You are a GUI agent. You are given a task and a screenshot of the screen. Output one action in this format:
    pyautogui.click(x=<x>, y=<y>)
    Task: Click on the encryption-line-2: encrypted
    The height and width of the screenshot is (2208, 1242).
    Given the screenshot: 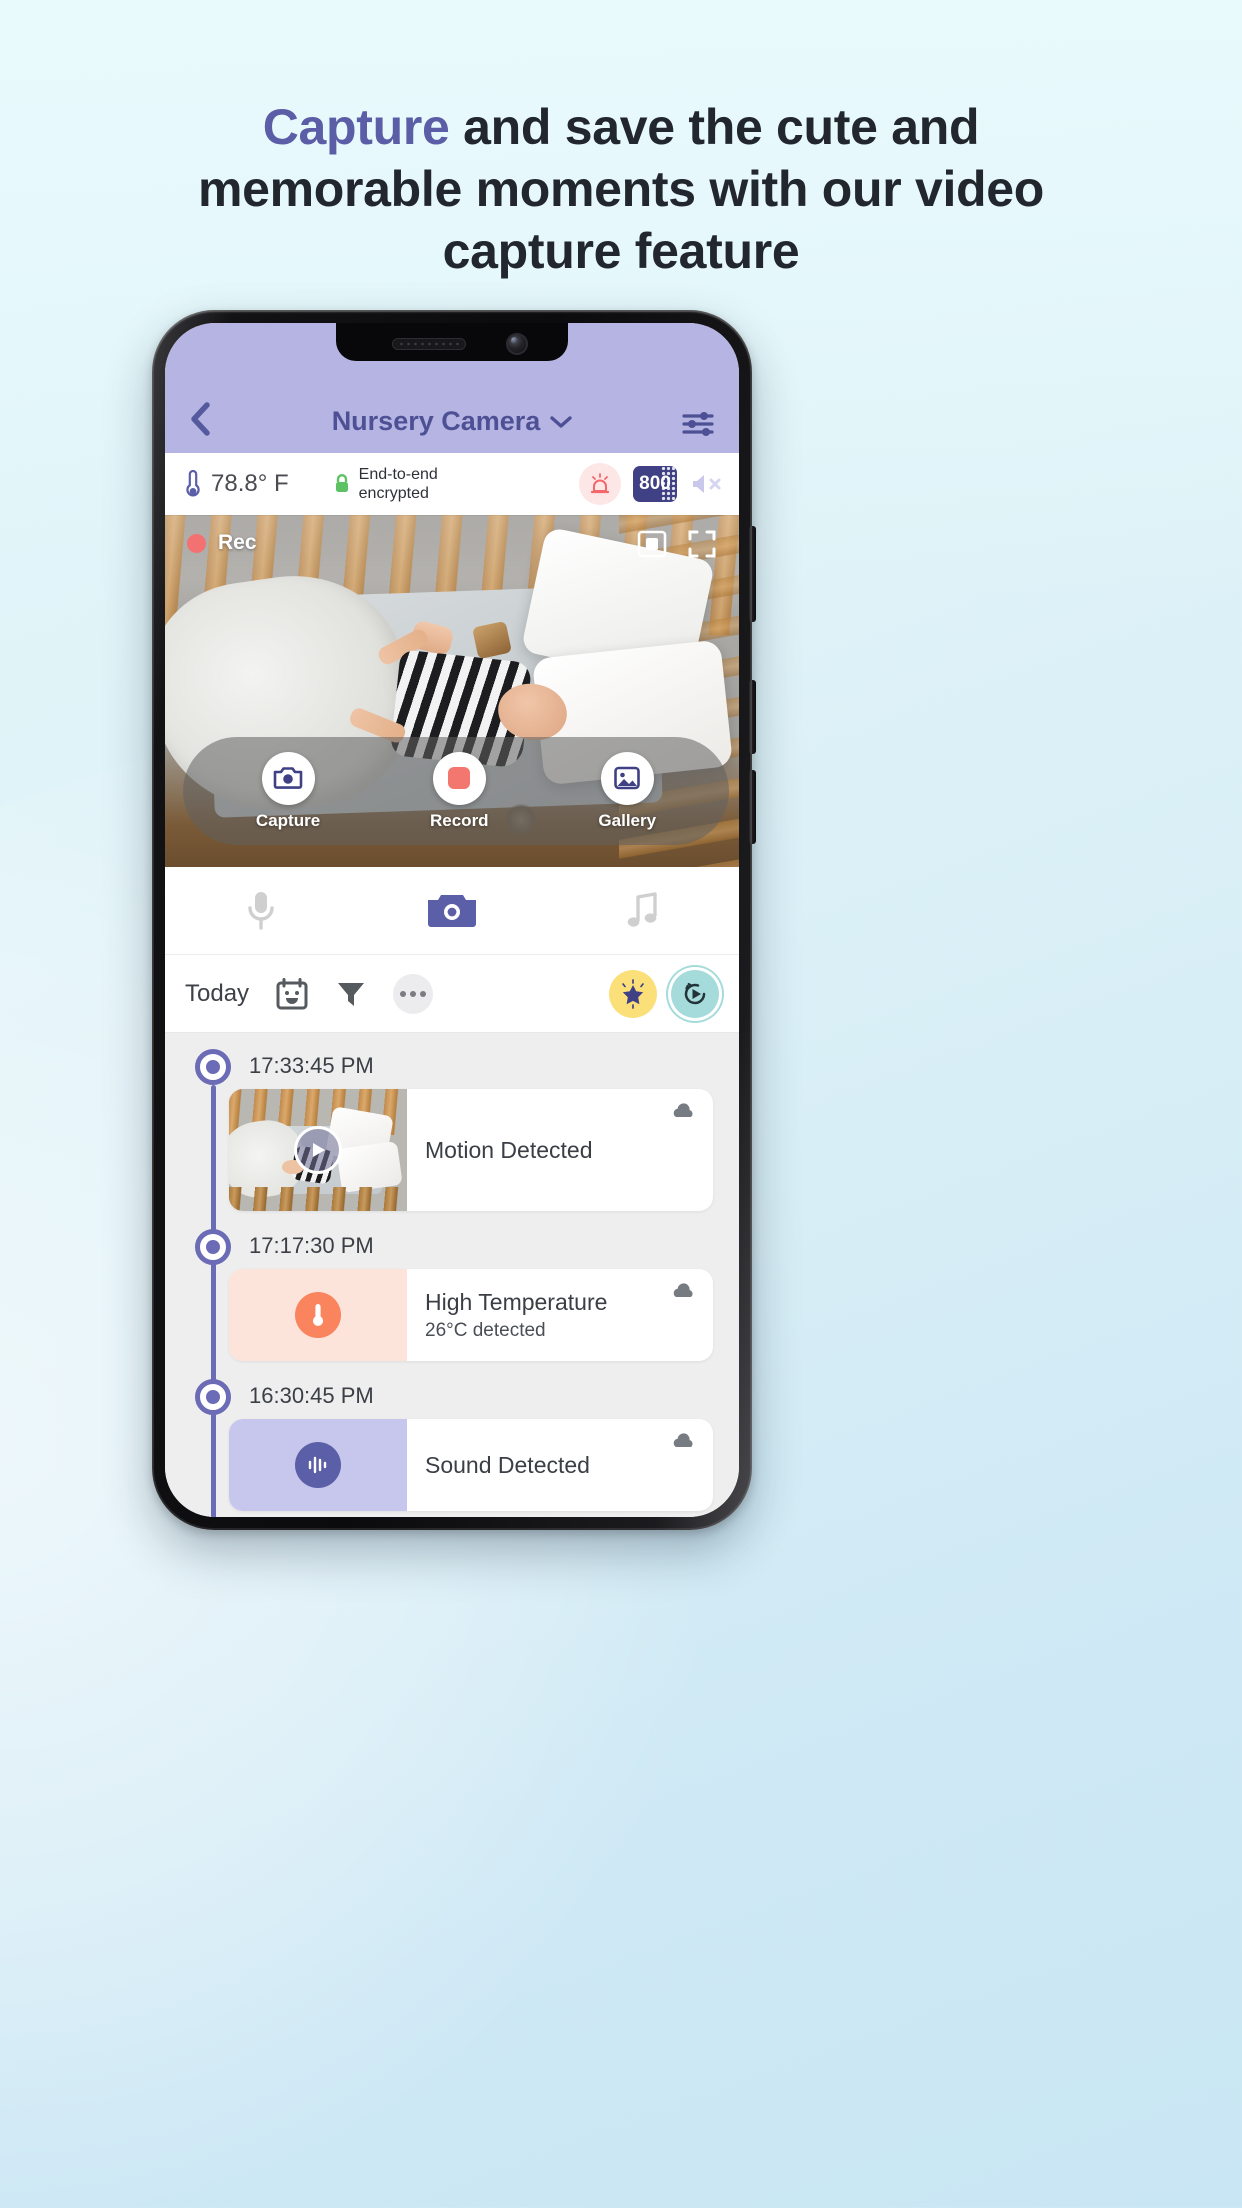 What is the action you would take?
    pyautogui.click(x=393, y=493)
    